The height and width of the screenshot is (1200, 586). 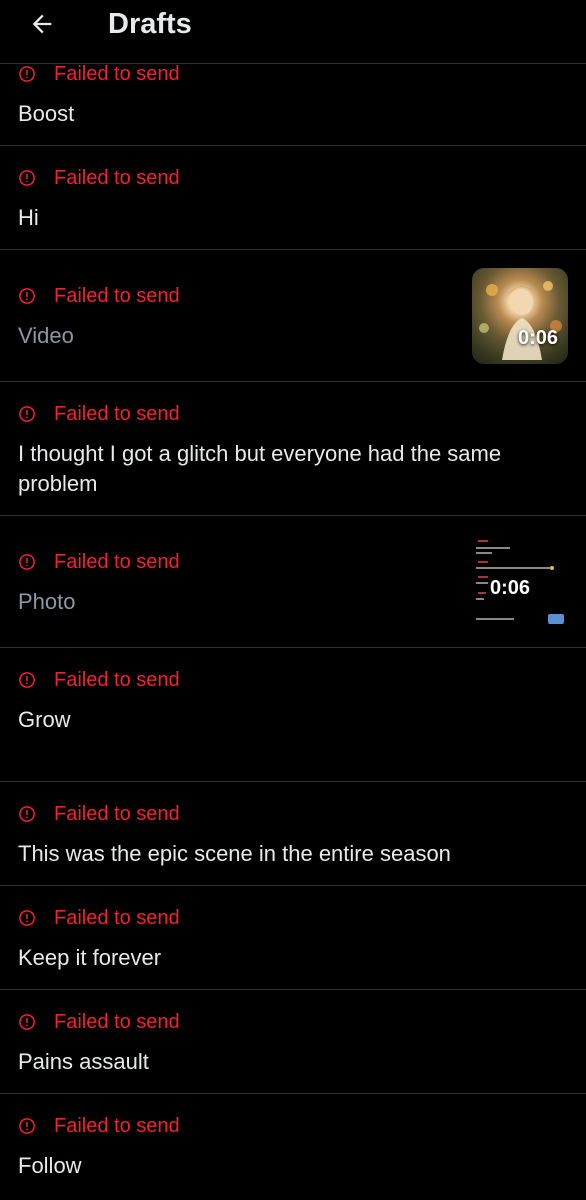 I want to click on photo-thumbnail: 0:06, so click(x=520, y=582).